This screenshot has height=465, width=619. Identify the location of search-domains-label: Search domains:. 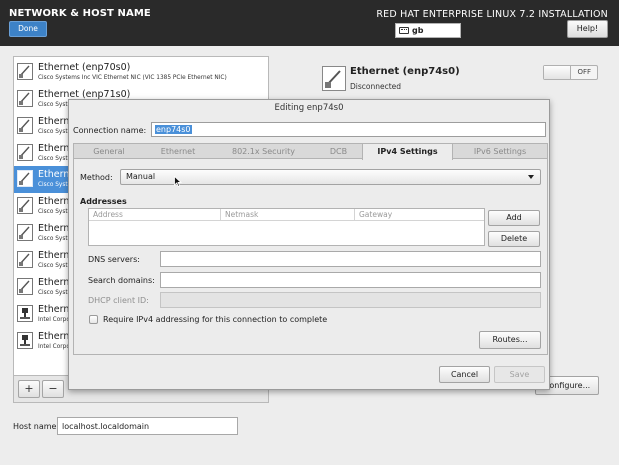
(121, 280).